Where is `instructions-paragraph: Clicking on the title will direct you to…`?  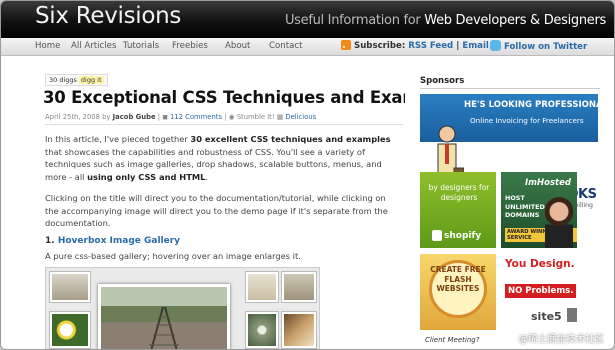
instructions-paragraph: Clicking on the title will direct you to… is located at coordinates (216, 210).